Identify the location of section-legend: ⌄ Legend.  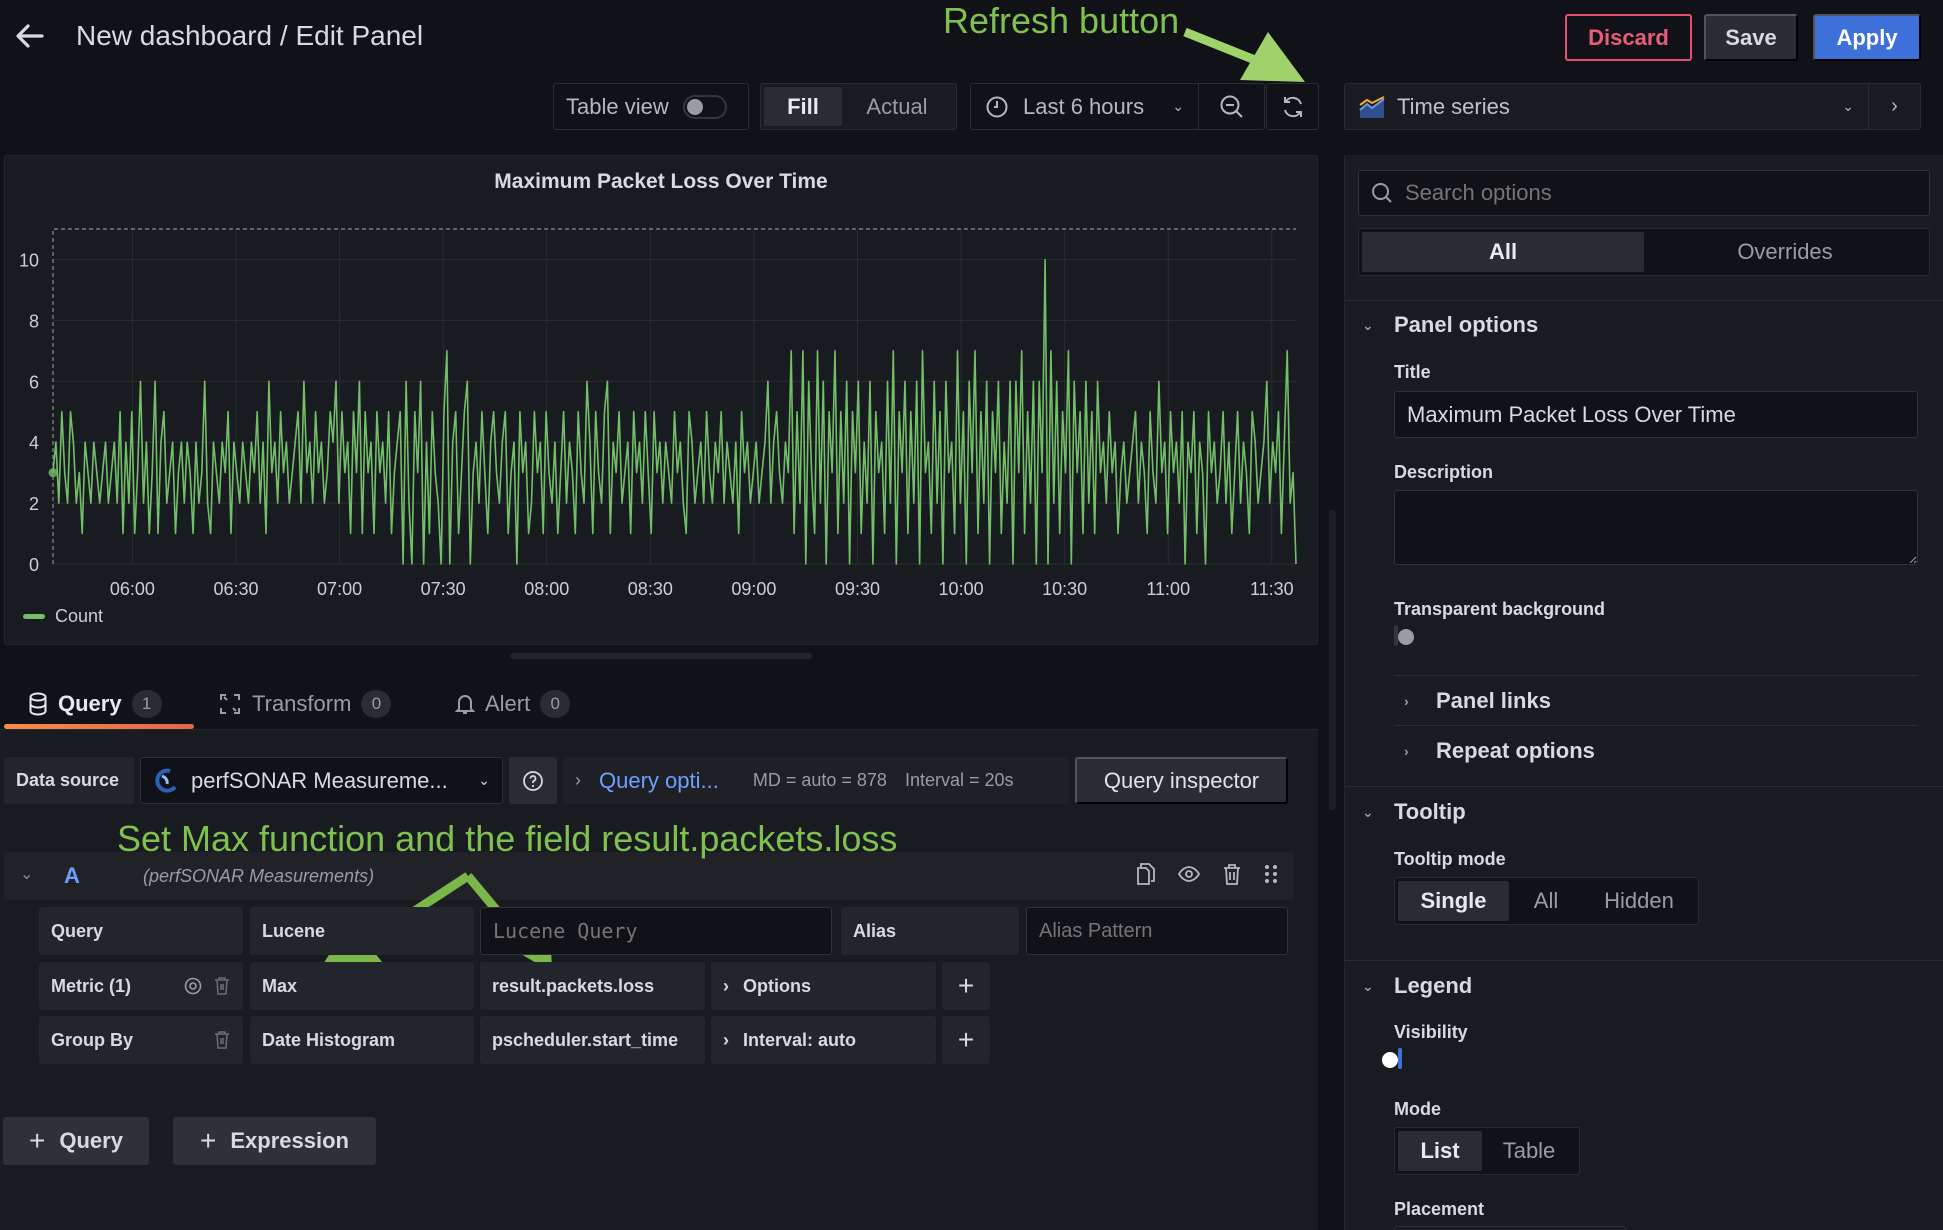
(1417, 986).